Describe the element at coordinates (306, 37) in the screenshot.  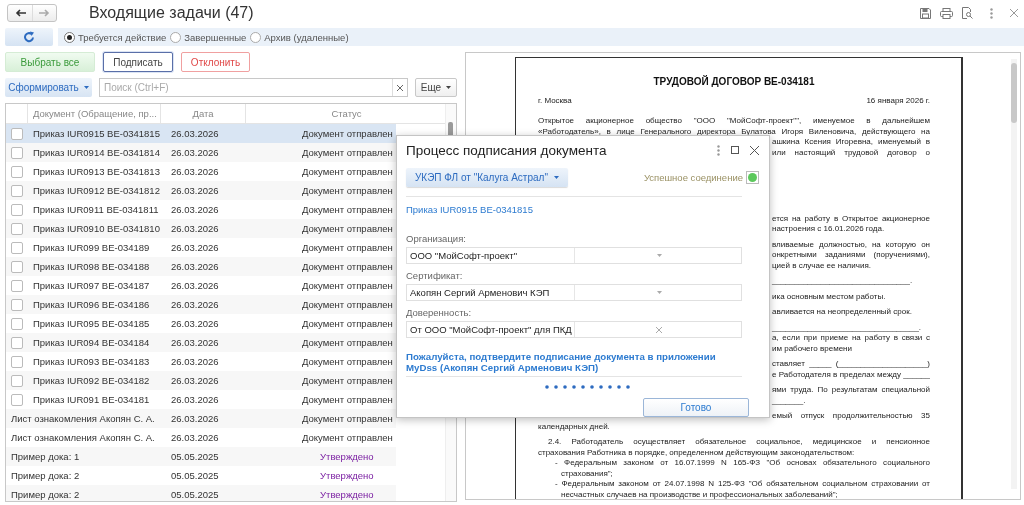
I see `radio-label: Архив (удаленные)` at that location.